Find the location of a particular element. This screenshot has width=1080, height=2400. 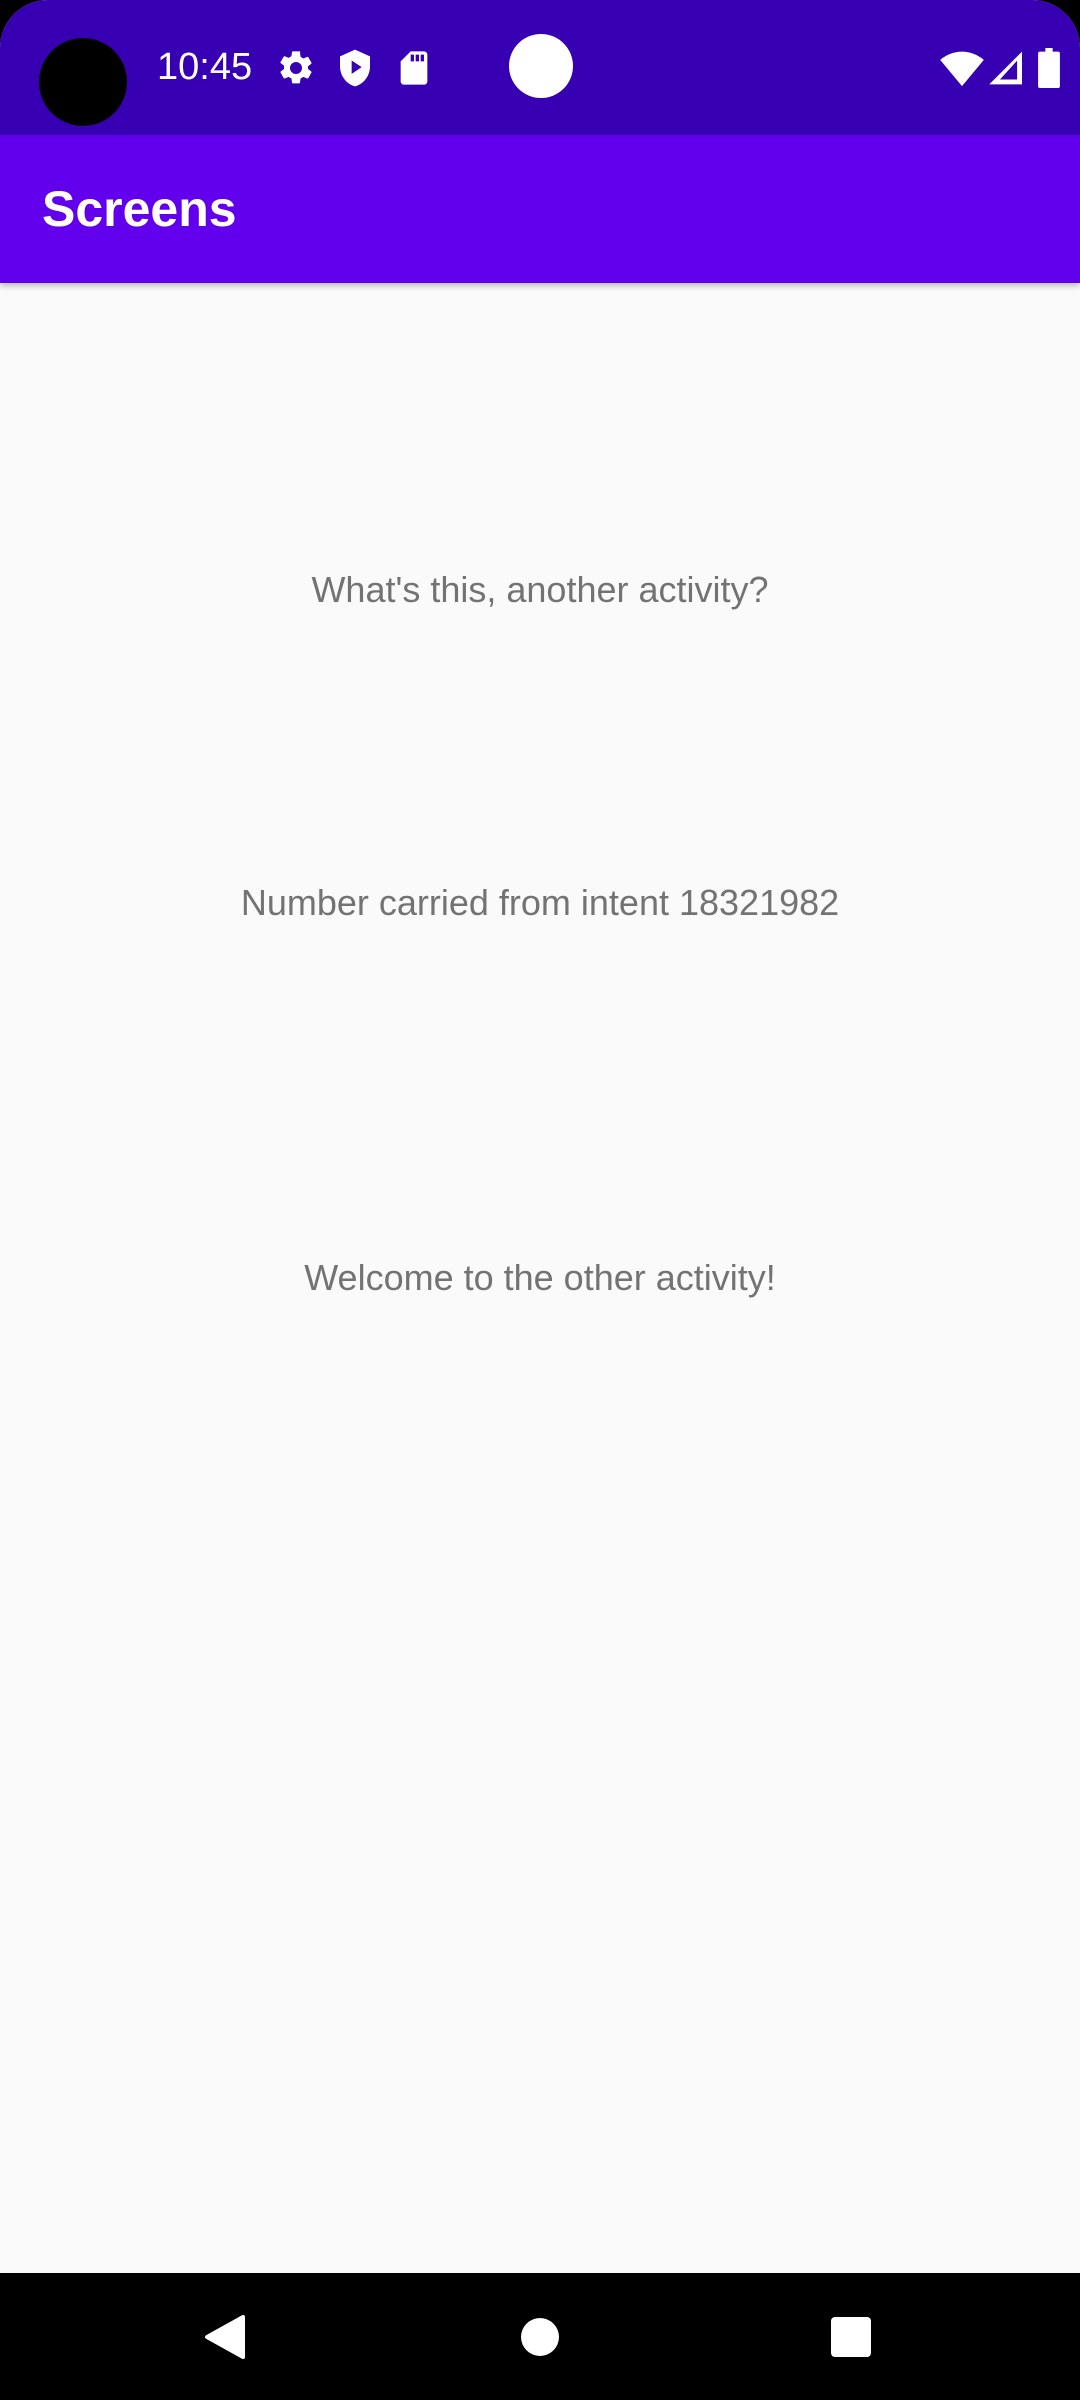

recents-button is located at coordinates (851, 2336).